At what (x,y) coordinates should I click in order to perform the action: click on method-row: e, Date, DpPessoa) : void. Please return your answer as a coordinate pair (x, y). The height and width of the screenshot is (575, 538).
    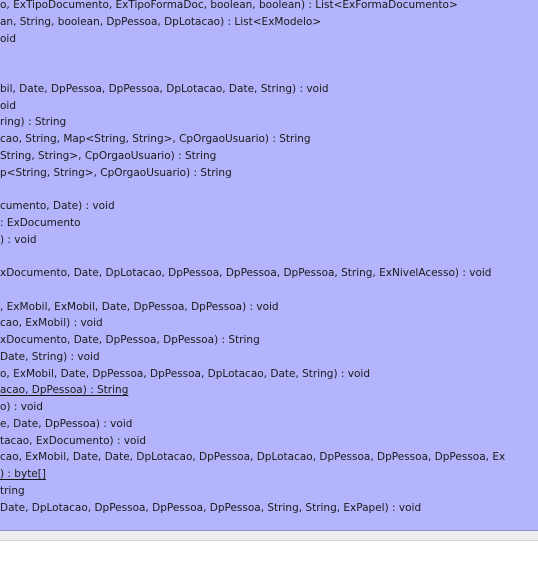
    Looking at the image, I should click on (66, 423).